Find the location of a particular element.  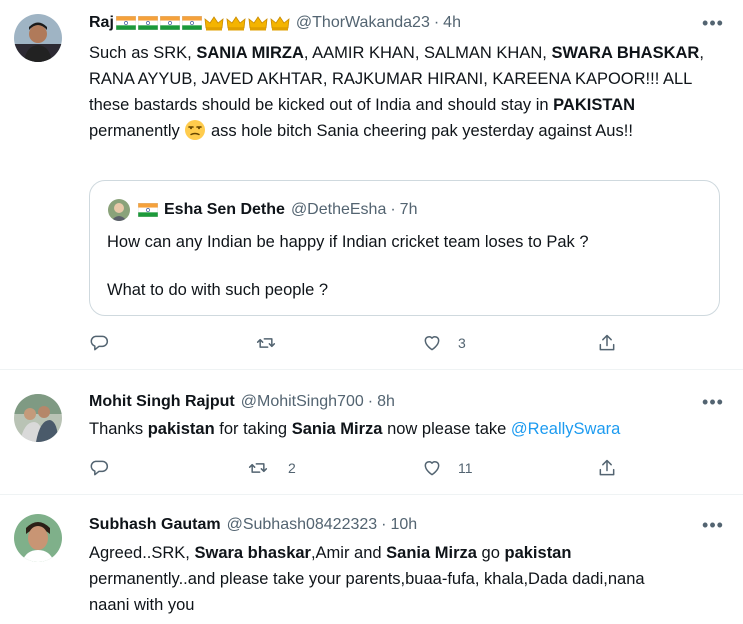

text-segment: , AAMIR KHAN, SALMAN KHAN, is located at coordinates (427, 53).